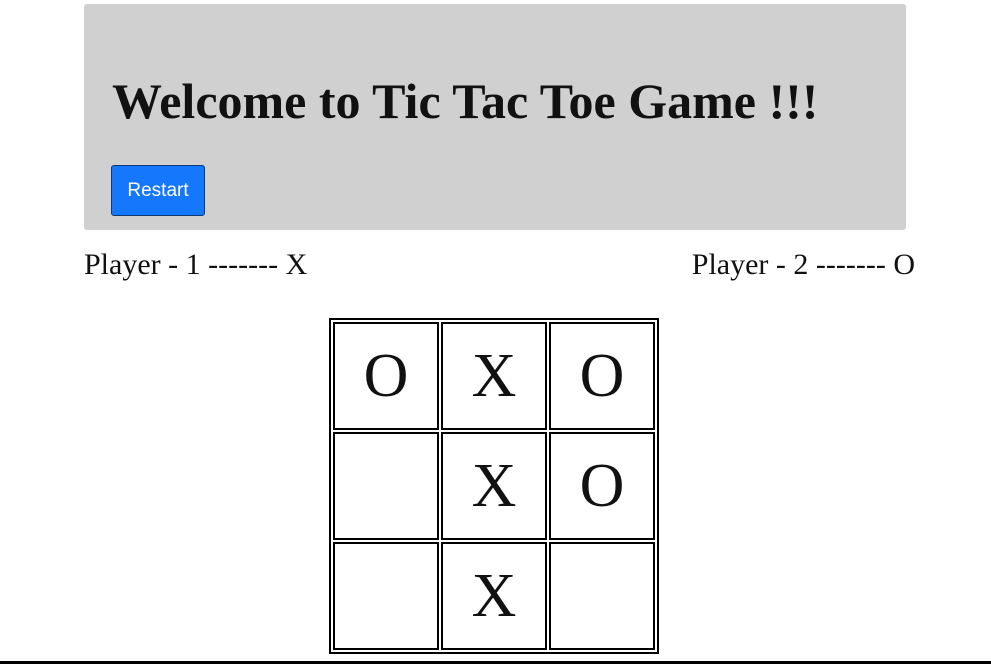 This screenshot has height=664, width=991. I want to click on board-row: X, so click(494, 596).